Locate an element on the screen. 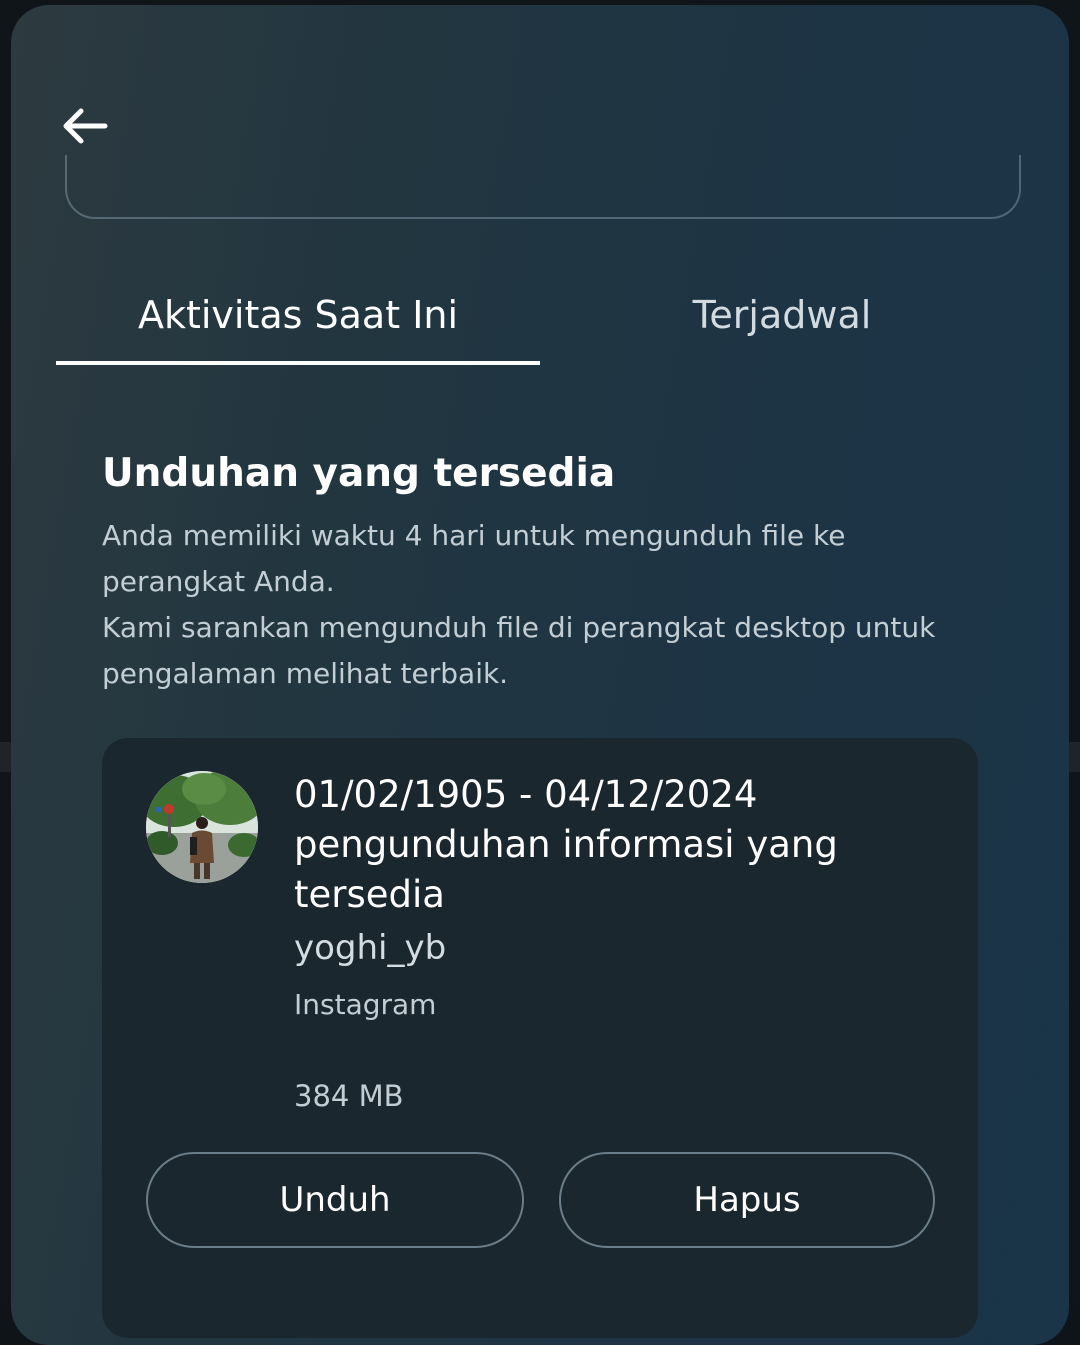 Image resolution: width=1080 pixels, height=1345 pixels. download-button: Unduh is located at coordinates (335, 1200).